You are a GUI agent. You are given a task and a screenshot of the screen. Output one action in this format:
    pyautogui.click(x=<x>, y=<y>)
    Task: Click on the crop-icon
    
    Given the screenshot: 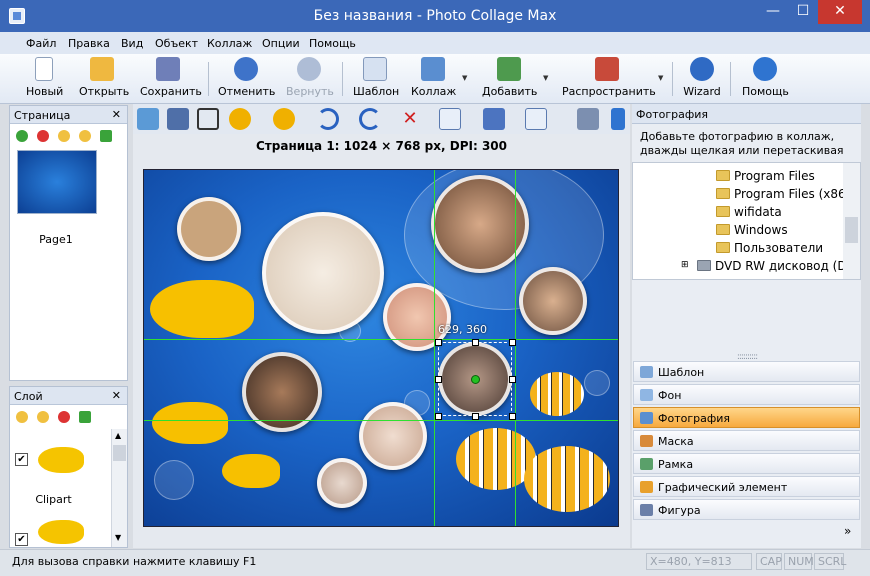 What is the action you would take?
    pyautogui.click(x=208, y=119)
    